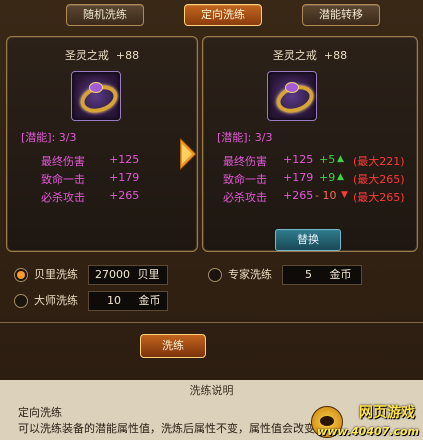  I want to click on tab-directed-wash: 定向洗练, so click(223, 15).